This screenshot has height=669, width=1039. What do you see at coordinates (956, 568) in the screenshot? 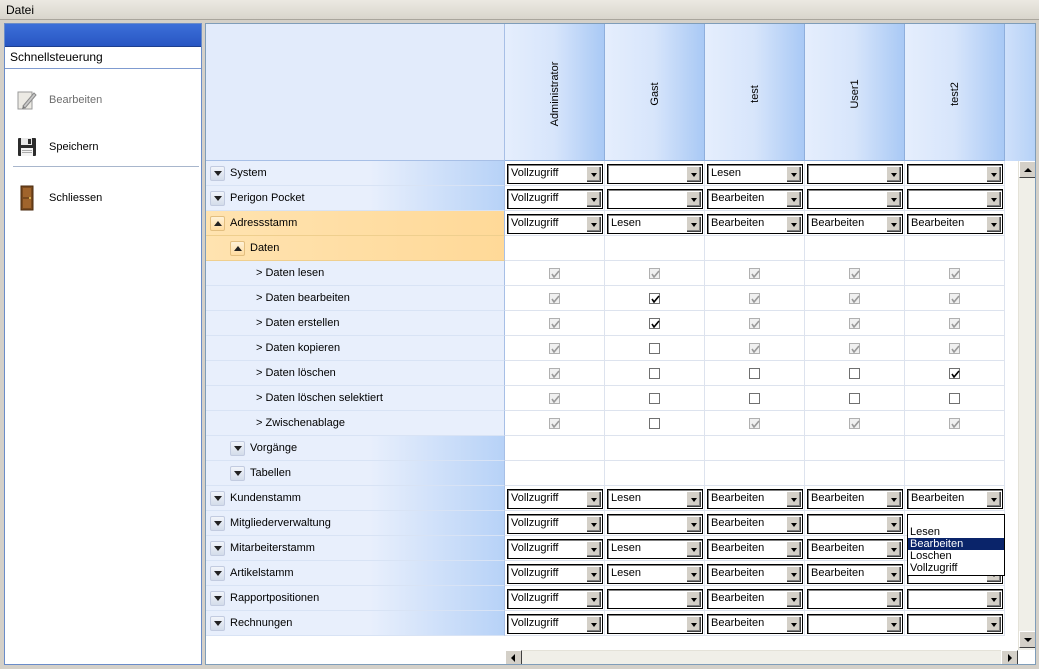
I see `dropdown-option: Vollzugriff` at bounding box center [956, 568].